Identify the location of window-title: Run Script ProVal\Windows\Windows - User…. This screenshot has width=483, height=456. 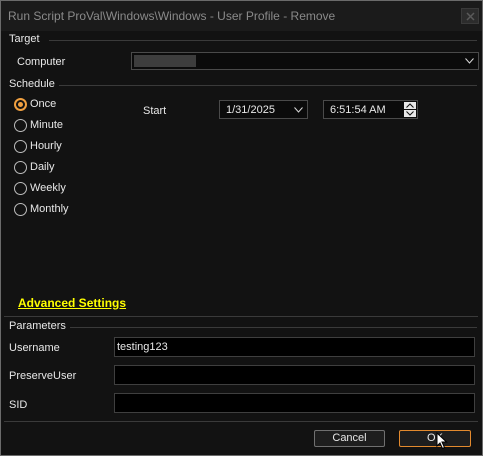
(172, 16).